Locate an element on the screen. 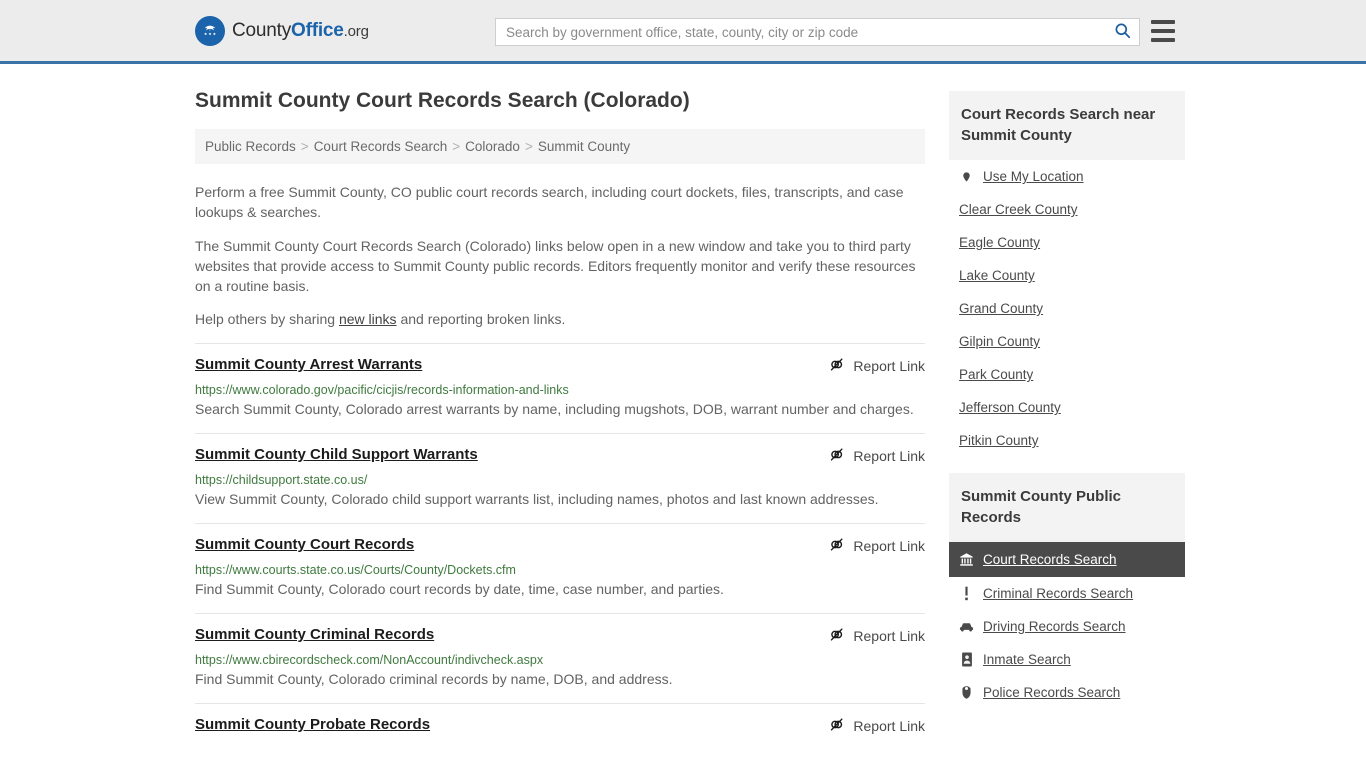  result-title-link: Summit County Child Support Warrants is located at coordinates (336, 454).